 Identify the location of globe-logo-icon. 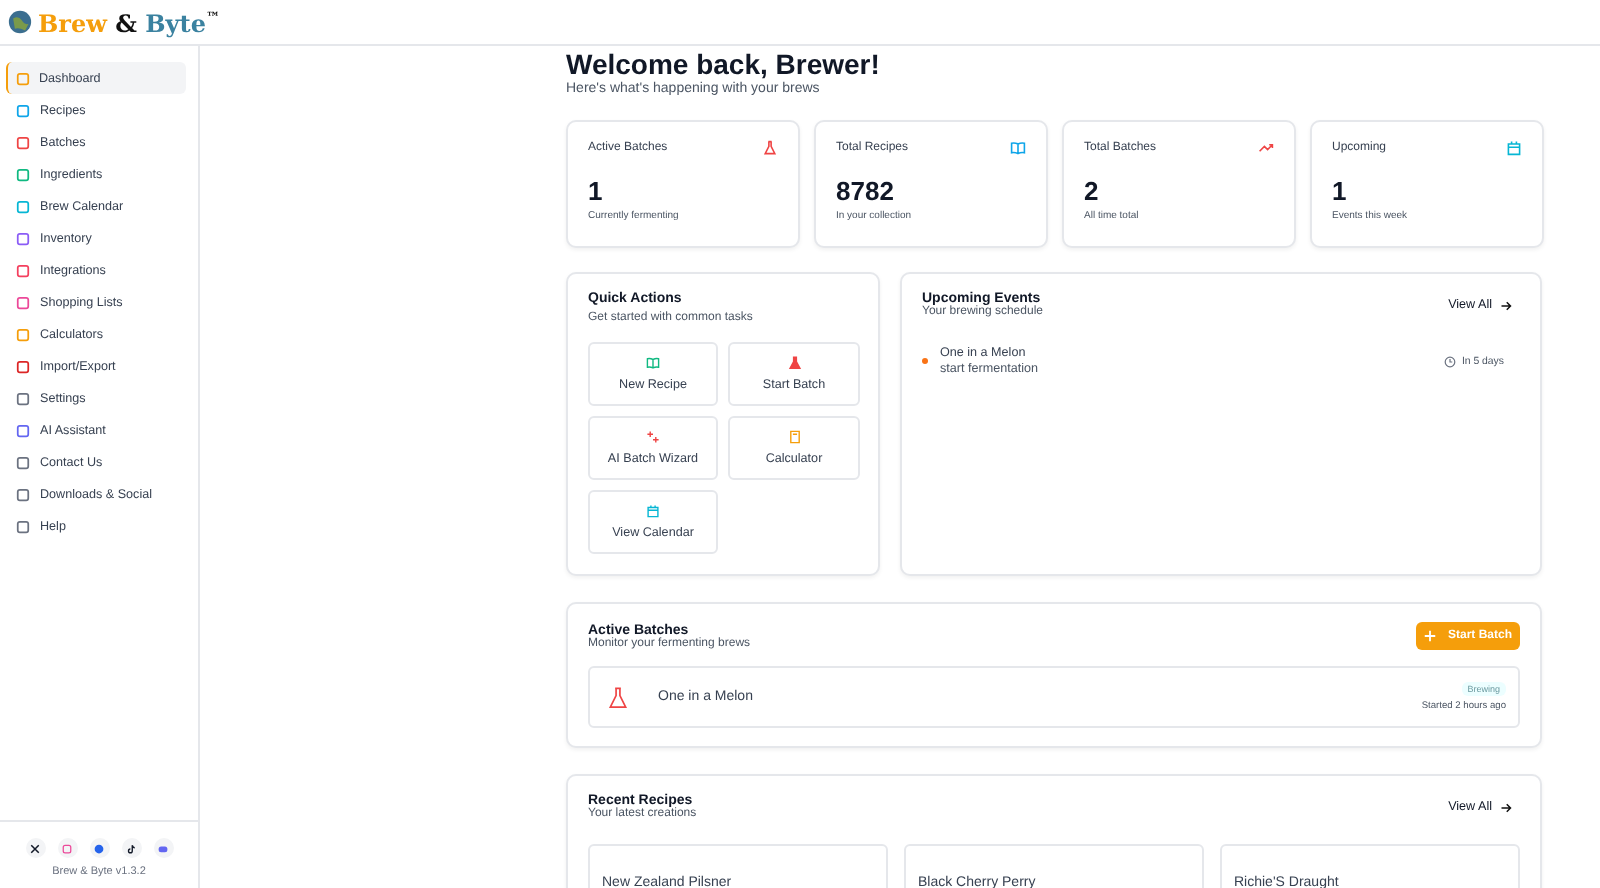
(20, 22).